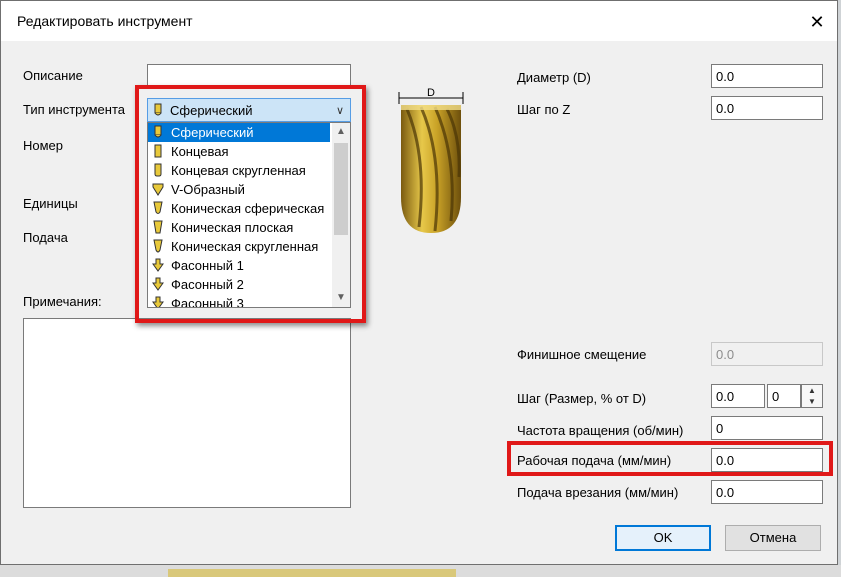  What do you see at coordinates (767, 76) in the screenshot?
I see `diameter-input` at bounding box center [767, 76].